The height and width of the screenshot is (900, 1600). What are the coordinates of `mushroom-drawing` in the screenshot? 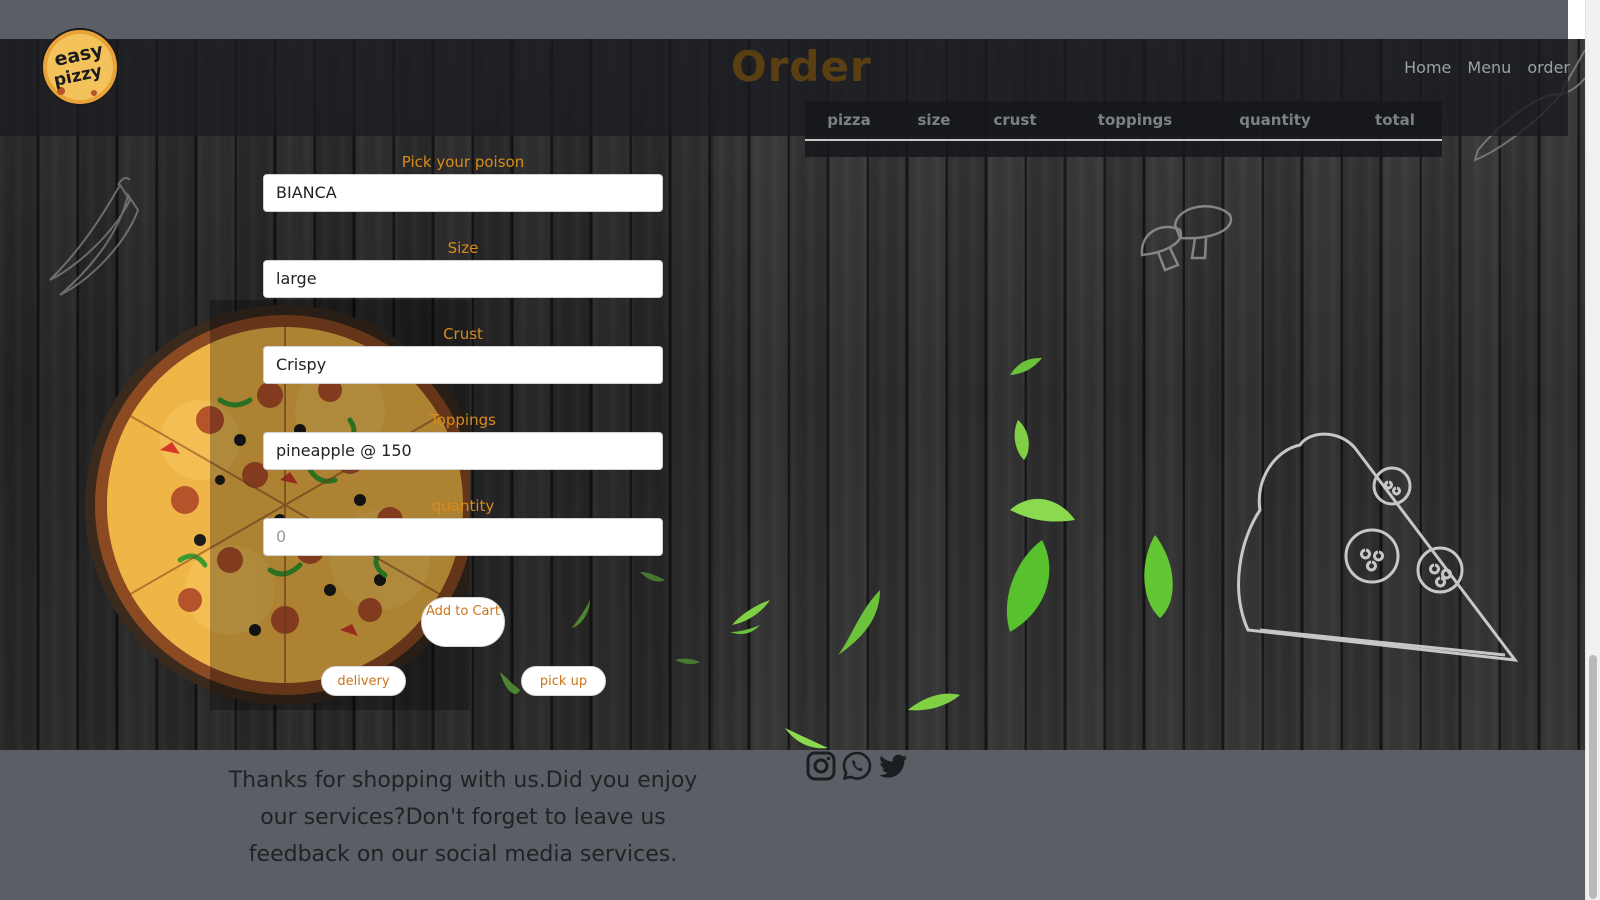 It's located at (1186, 238).